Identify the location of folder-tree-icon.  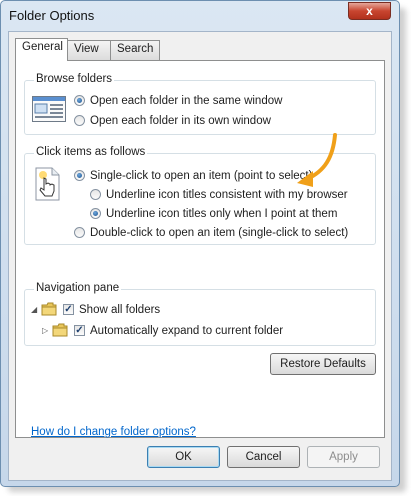
(49, 310).